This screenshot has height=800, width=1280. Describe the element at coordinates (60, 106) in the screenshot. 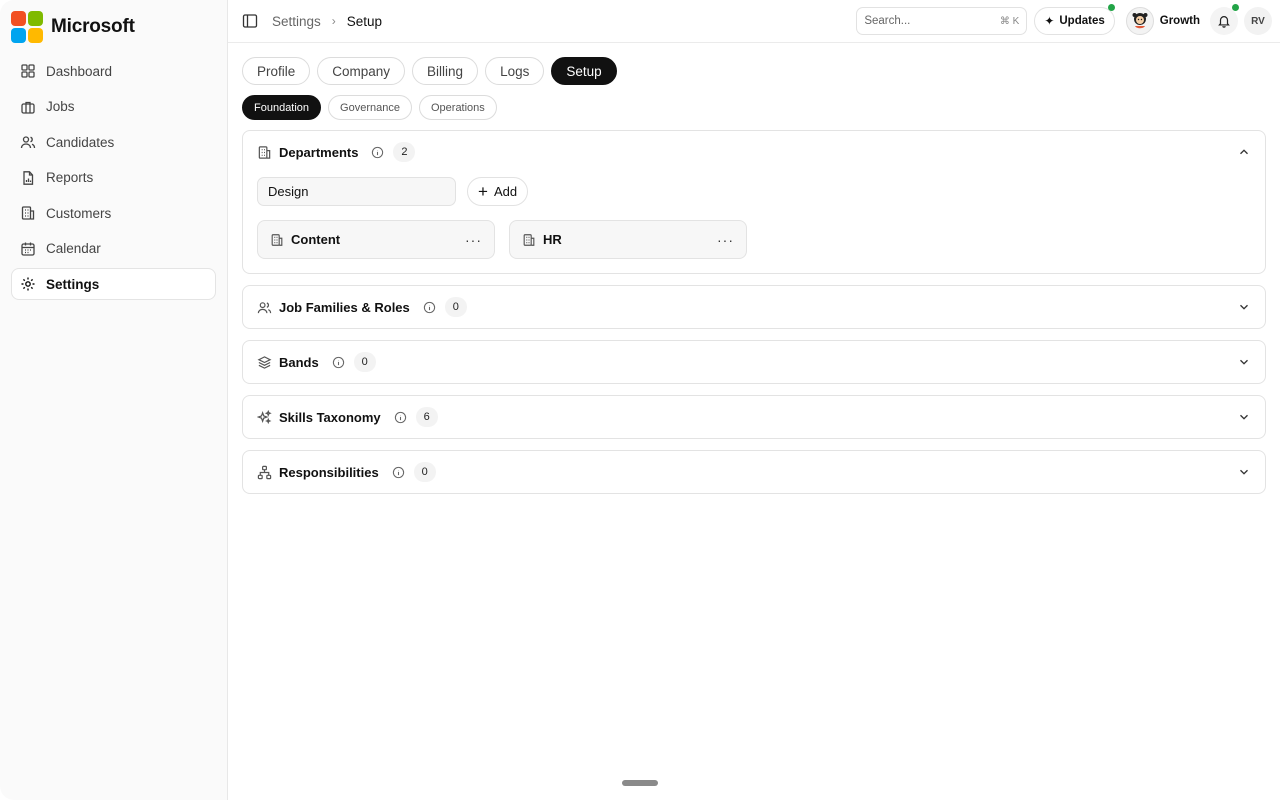

I see `sidebar-item-label: Jobs` at that location.